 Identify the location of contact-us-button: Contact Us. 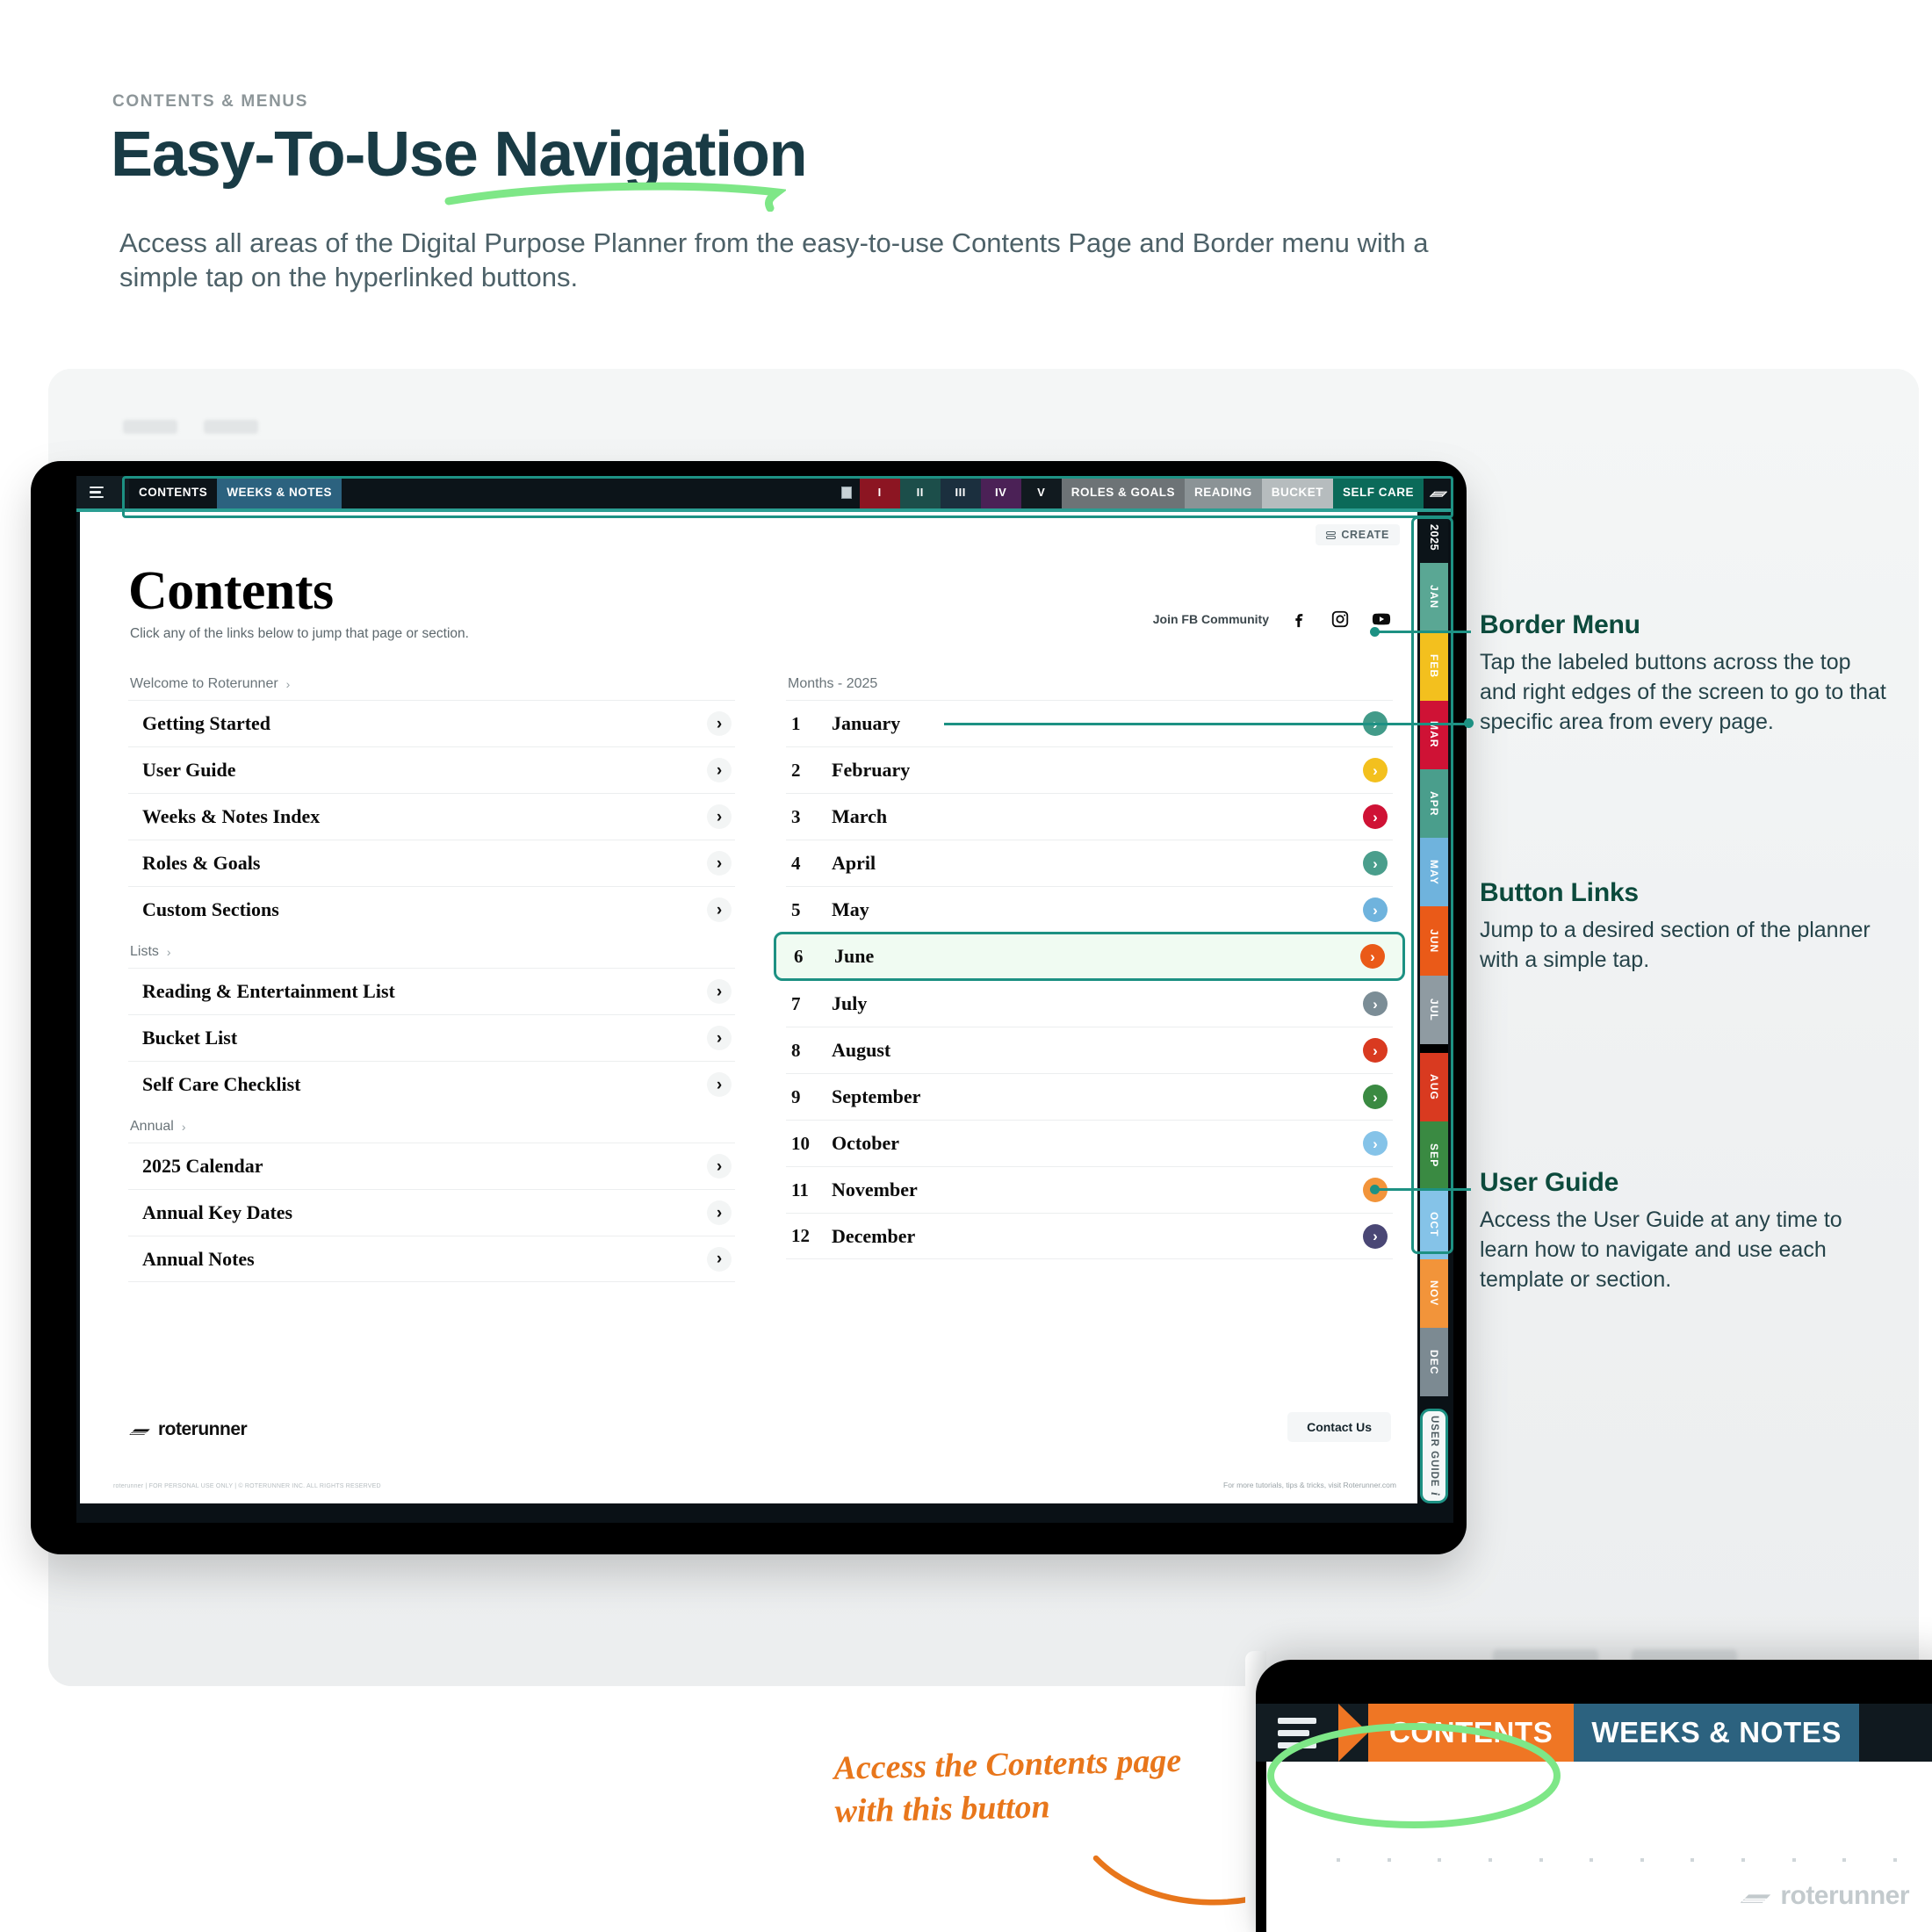
(1339, 1427).